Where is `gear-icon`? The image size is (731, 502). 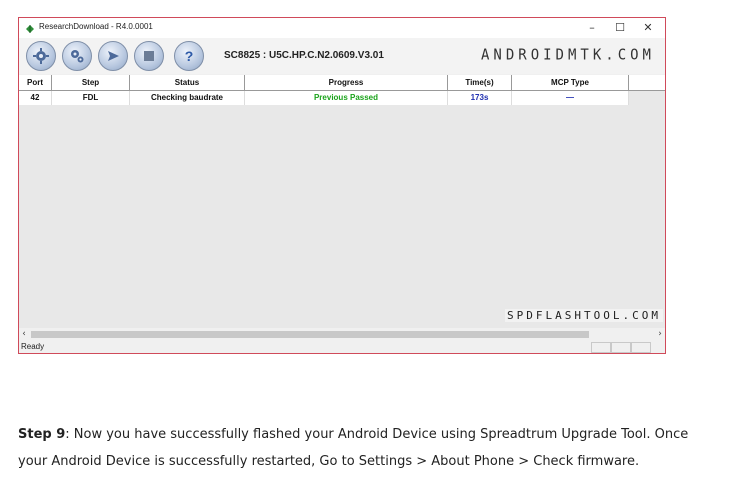 gear-icon is located at coordinates (41, 56).